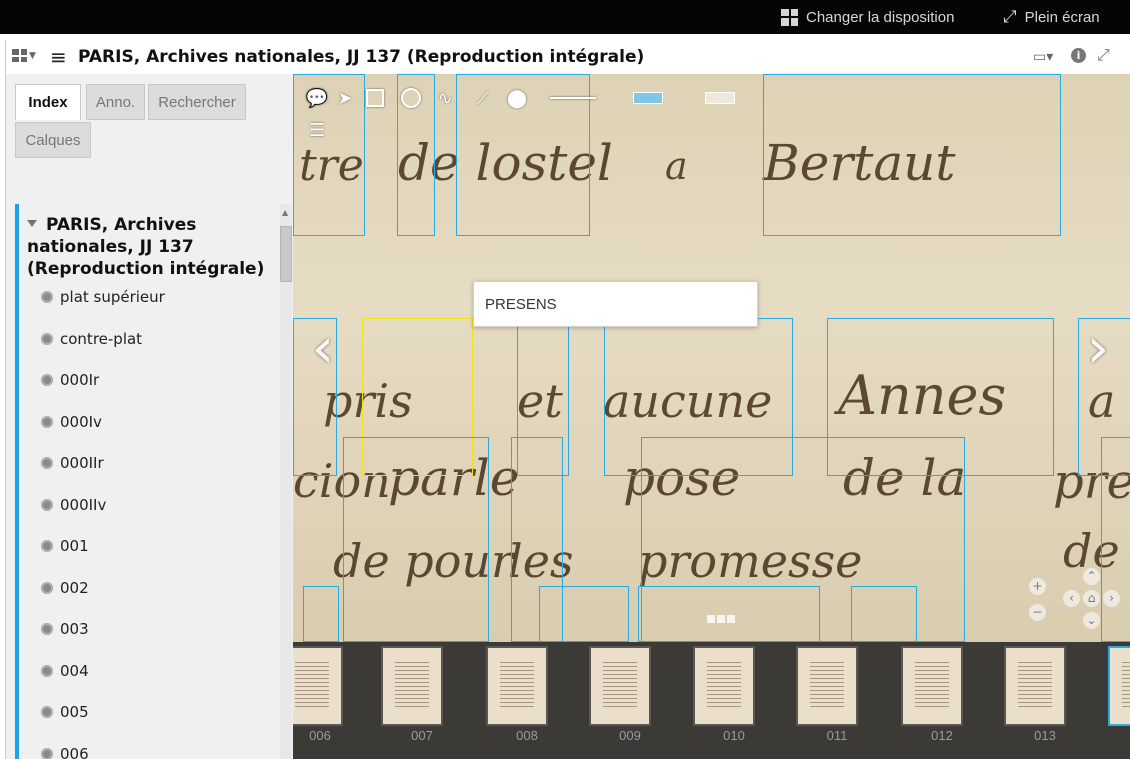 The height and width of the screenshot is (759, 1130). I want to click on list-item-label: plat supérieur, so click(112, 297).